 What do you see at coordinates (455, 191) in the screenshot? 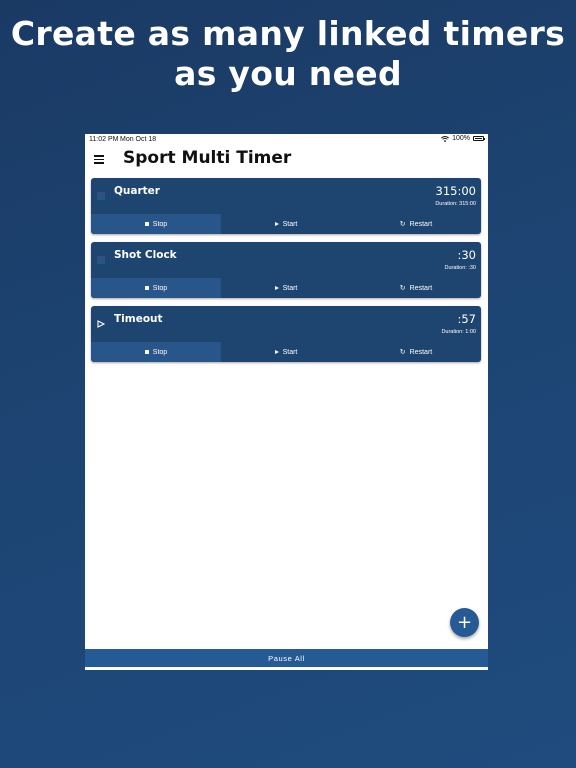
I see `timer-value: 315:00` at bounding box center [455, 191].